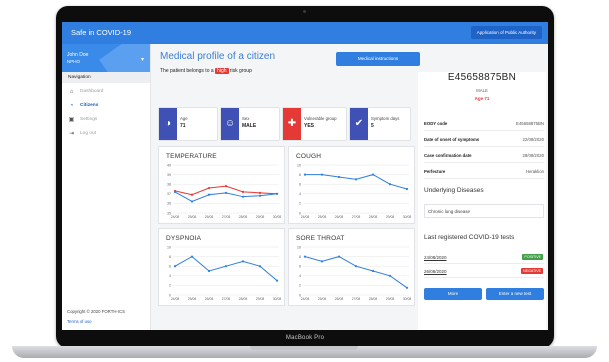  I want to click on card-value: YES, so click(309, 126).